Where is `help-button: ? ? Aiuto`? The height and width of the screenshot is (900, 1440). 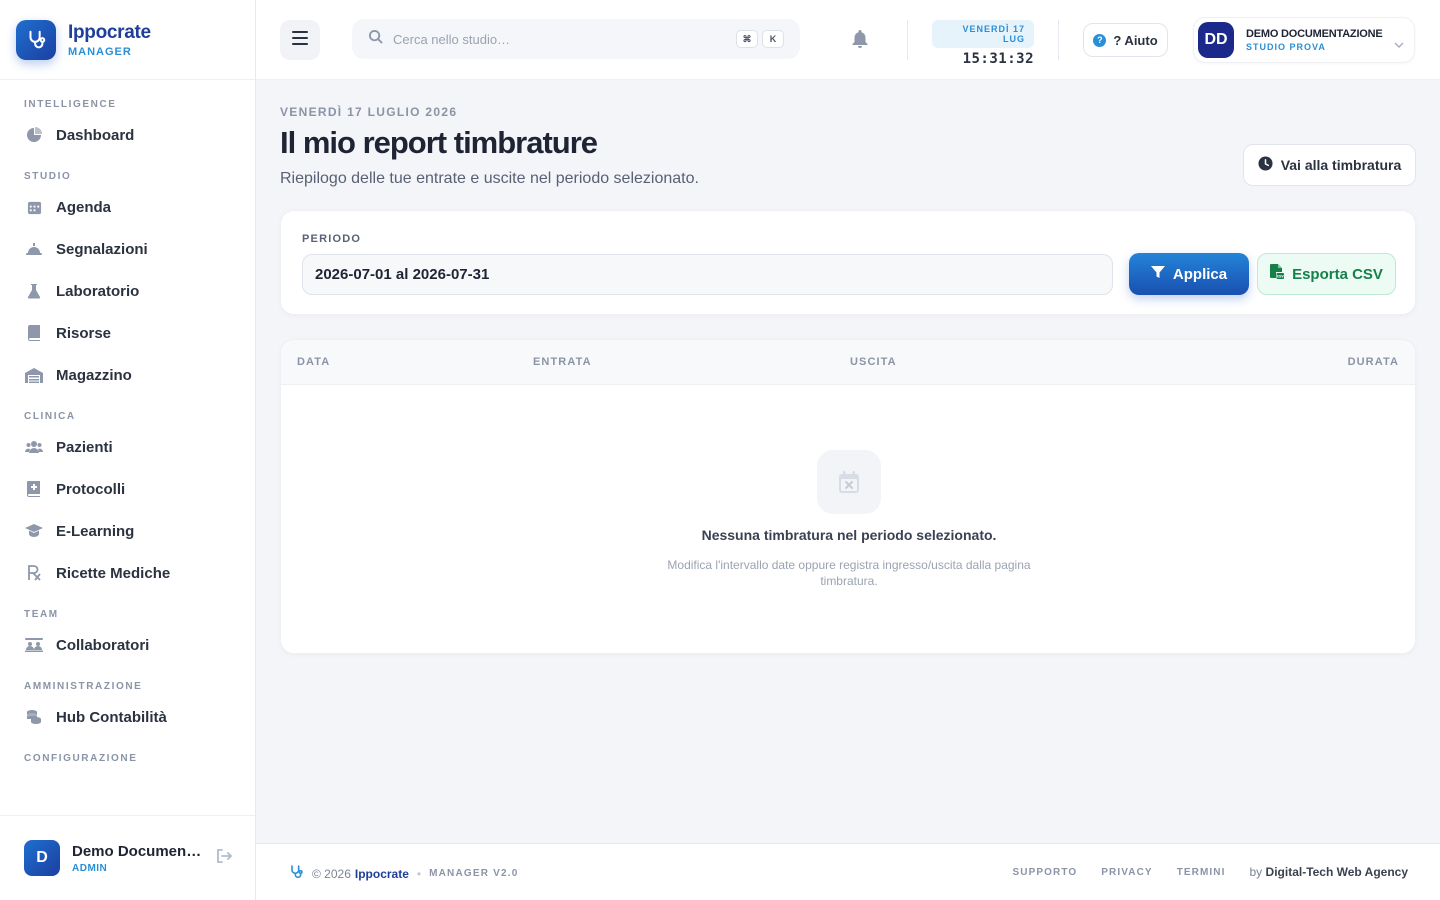 help-button: ? ? Aiuto is located at coordinates (1125, 40).